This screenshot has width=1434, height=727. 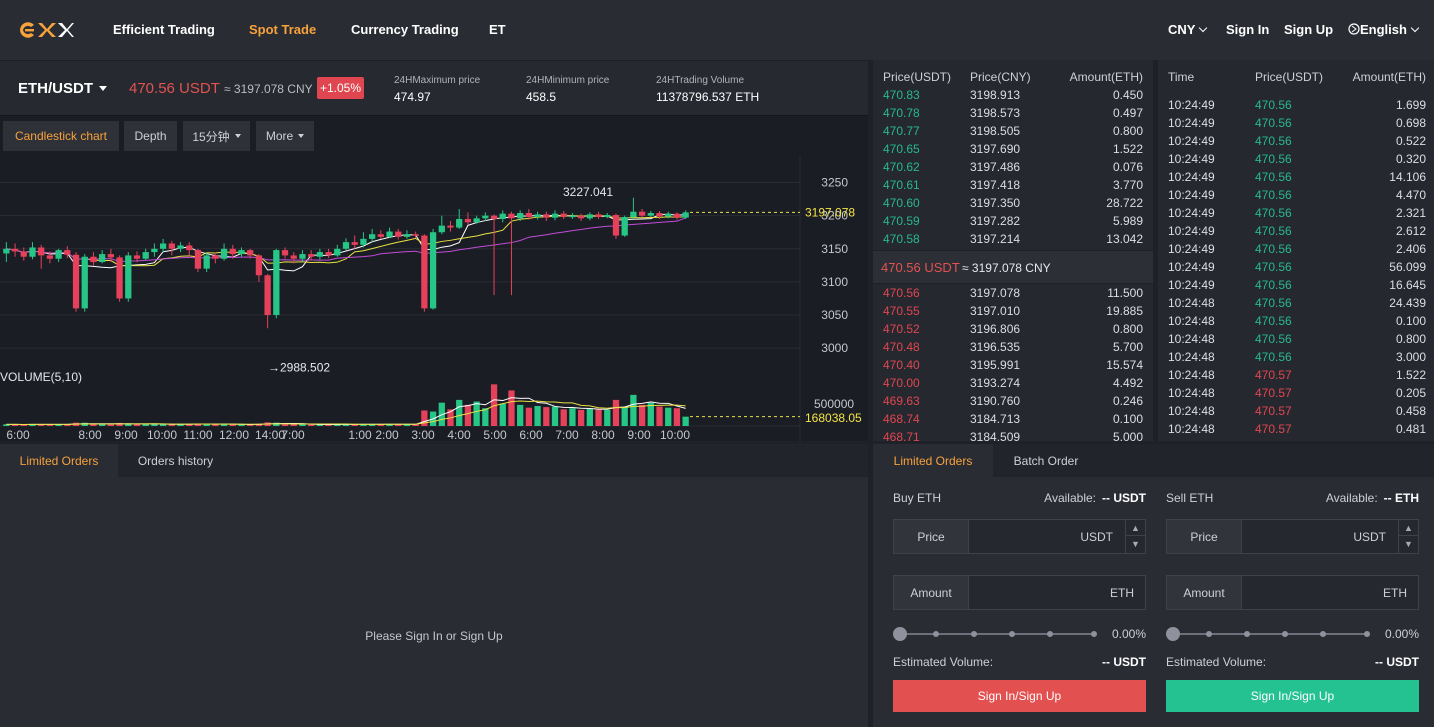 What do you see at coordinates (901, 419) in the screenshot?
I see `row-price-usdt: 468.74` at bounding box center [901, 419].